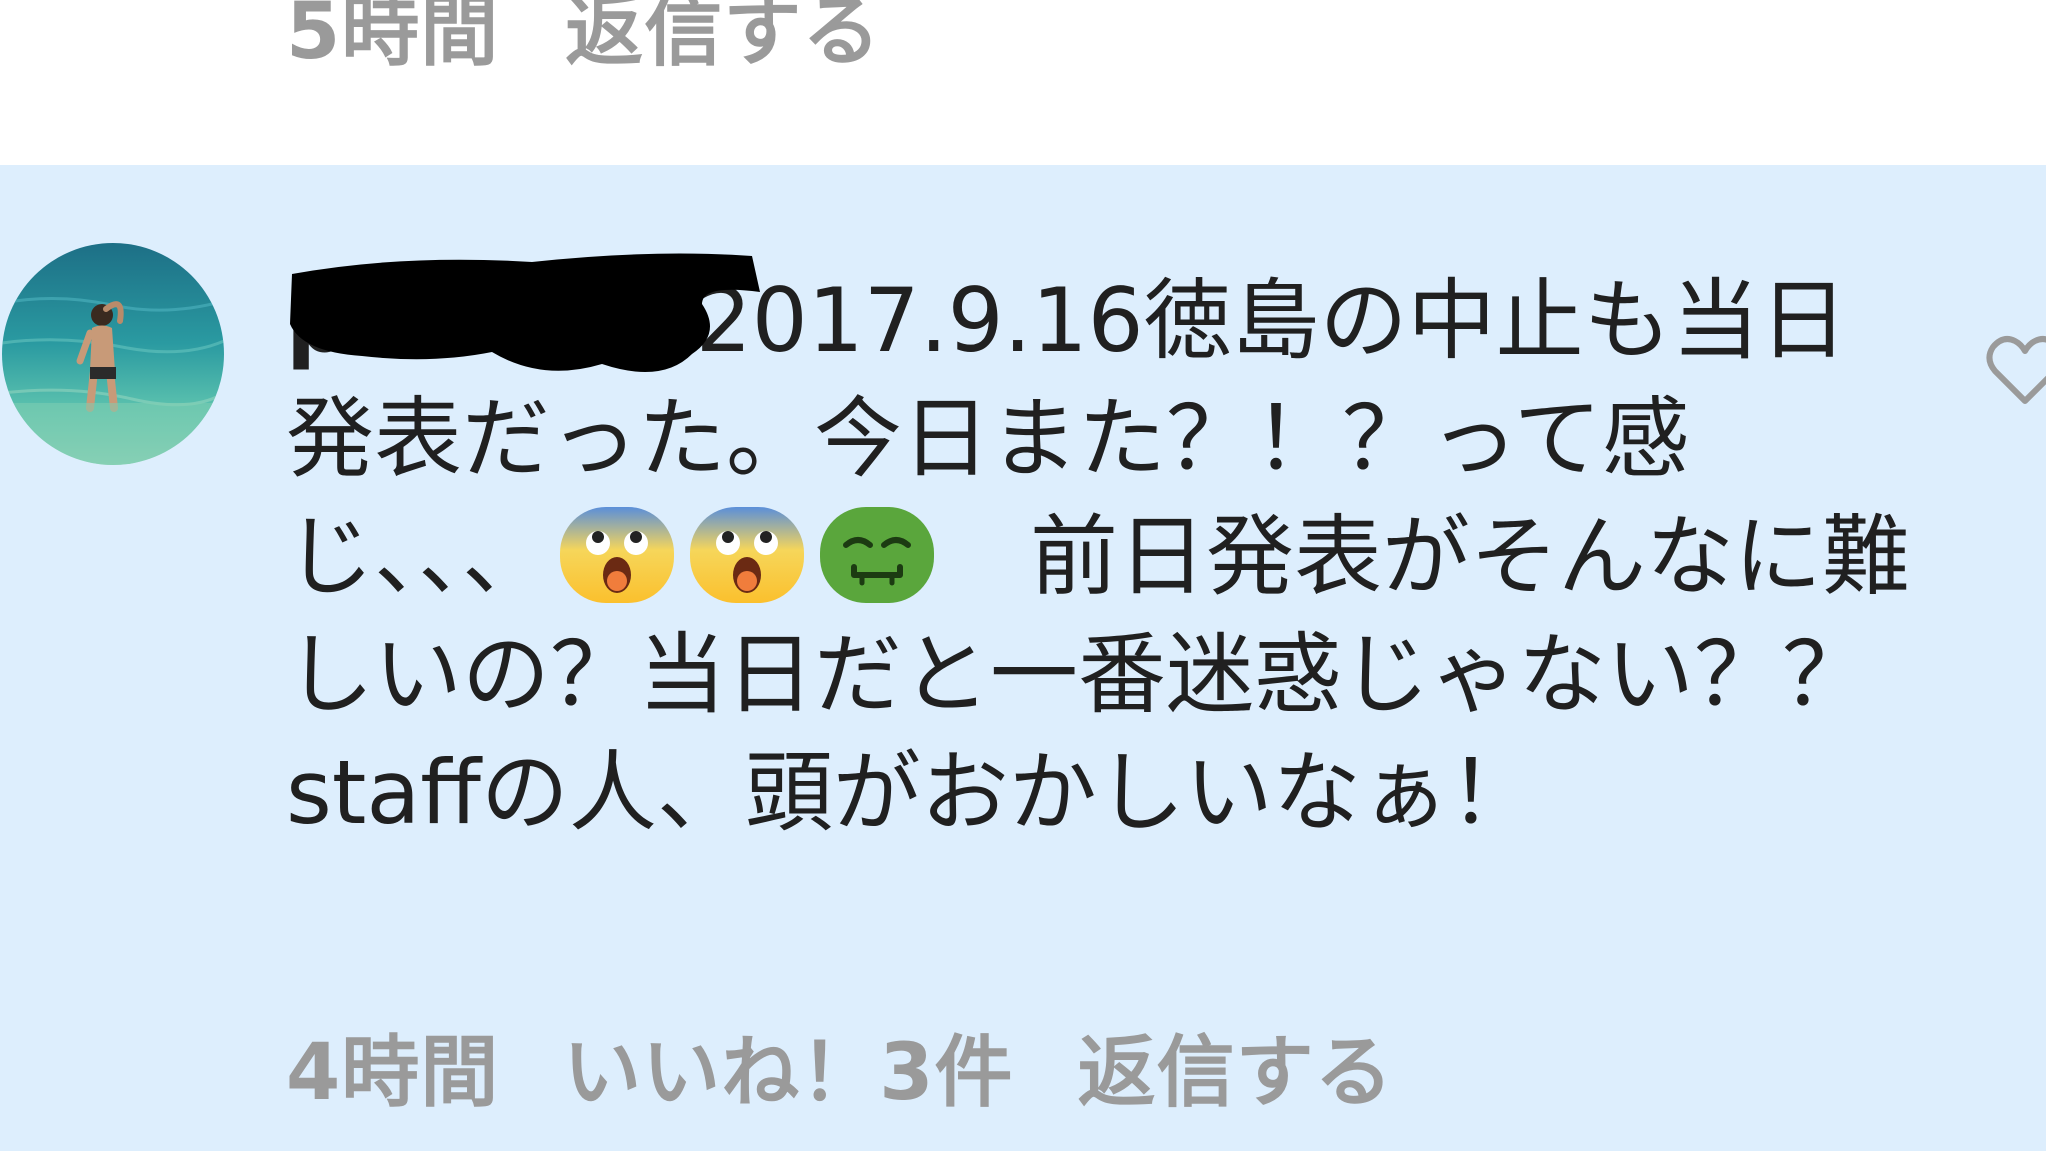 The height and width of the screenshot is (1151, 2046). I want to click on likes-count-button: いいね！3件, so click(788, 1066).